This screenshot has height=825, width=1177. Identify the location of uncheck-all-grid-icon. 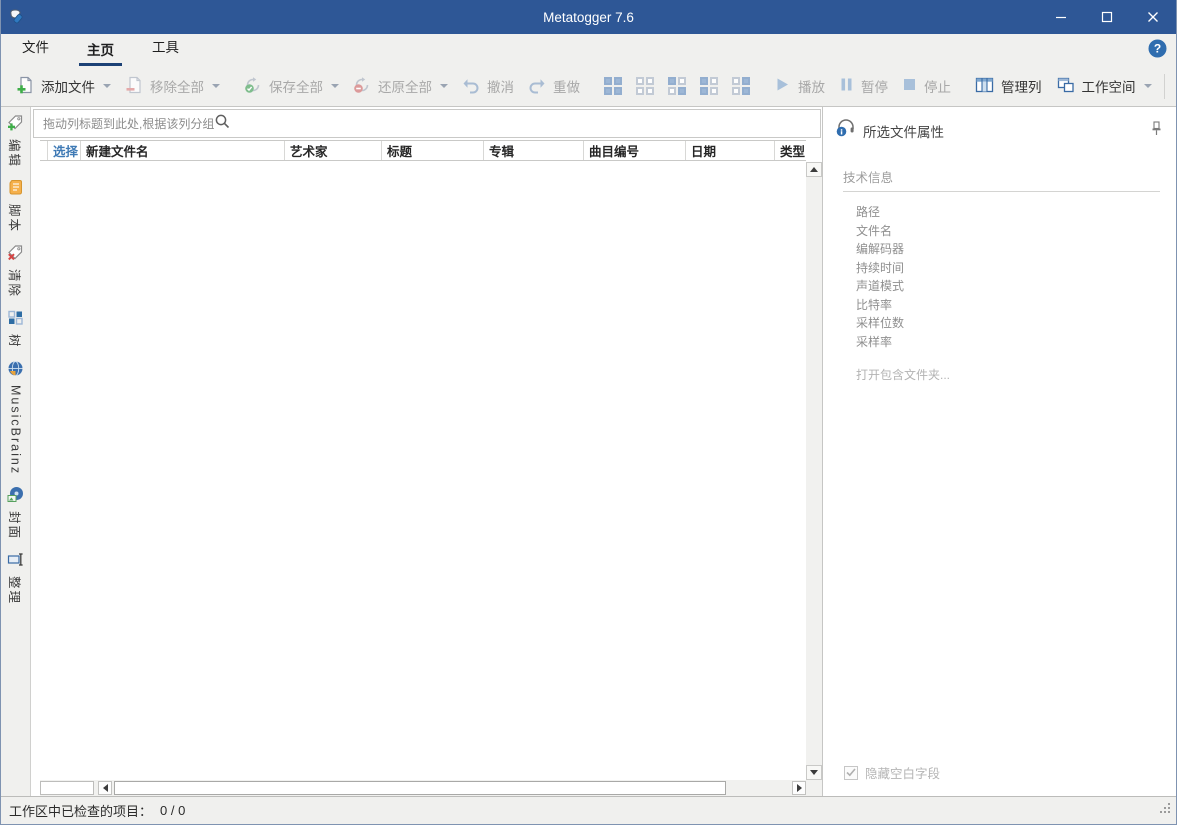
(645, 86).